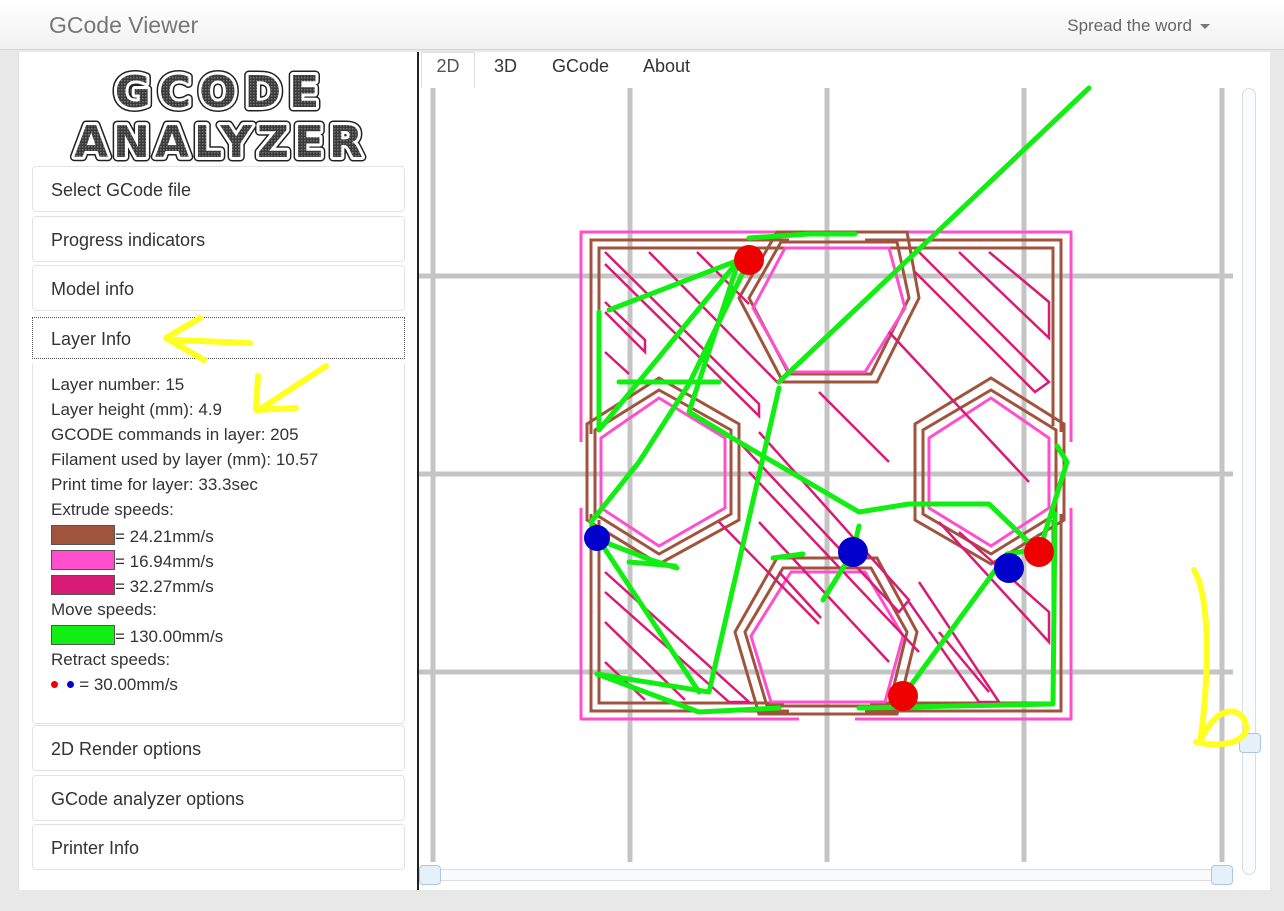 Image resolution: width=1284 pixels, height=911 pixels. I want to click on app-brand: GCode Viewer, so click(123, 25).